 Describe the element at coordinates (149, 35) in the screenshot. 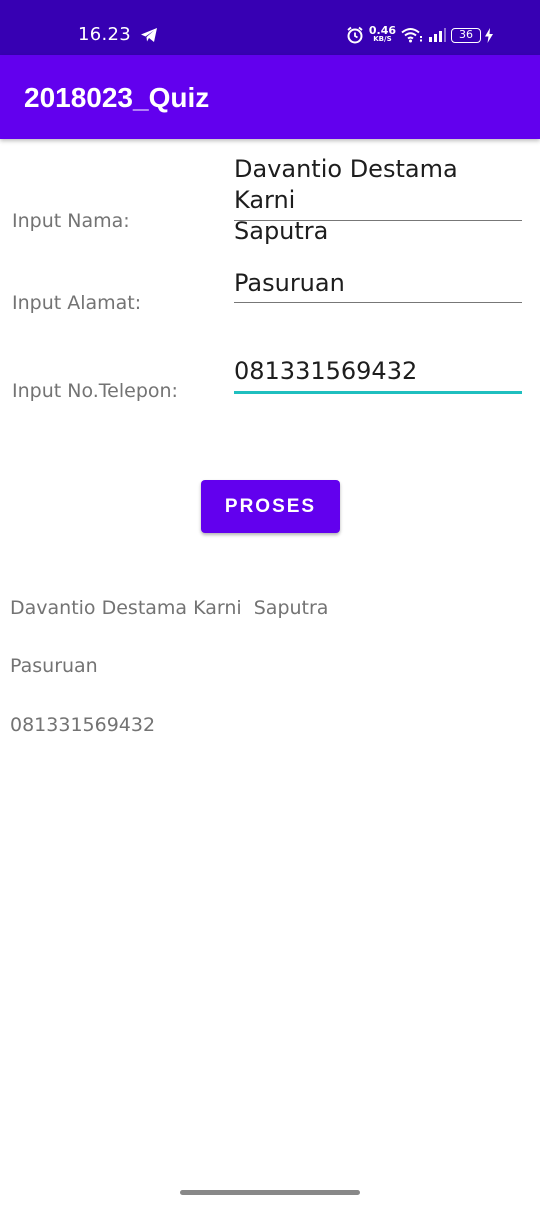

I see `telegram-icon` at that location.